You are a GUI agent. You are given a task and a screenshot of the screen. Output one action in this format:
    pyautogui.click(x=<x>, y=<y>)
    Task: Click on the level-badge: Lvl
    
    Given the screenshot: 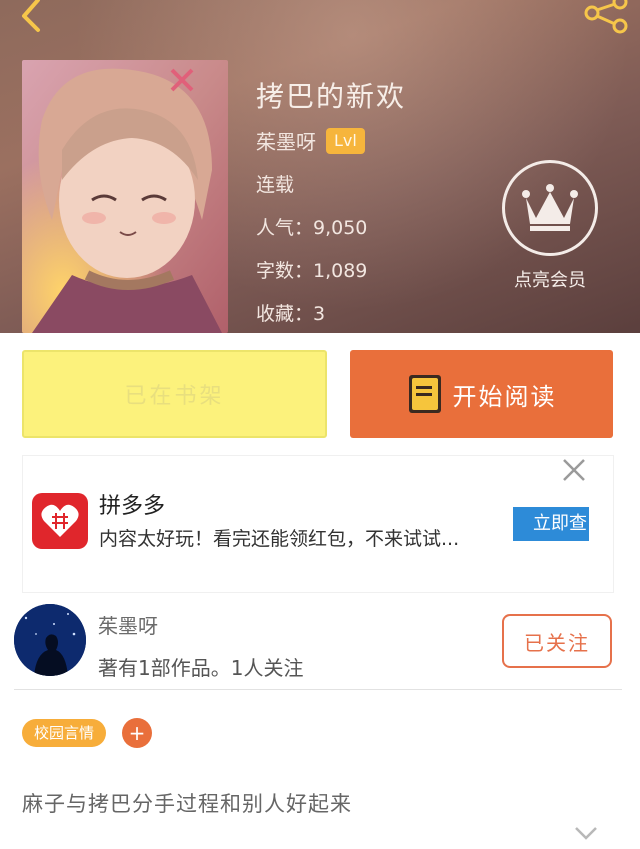 What is the action you would take?
    pyautogui.click(x=345, y=140)
    